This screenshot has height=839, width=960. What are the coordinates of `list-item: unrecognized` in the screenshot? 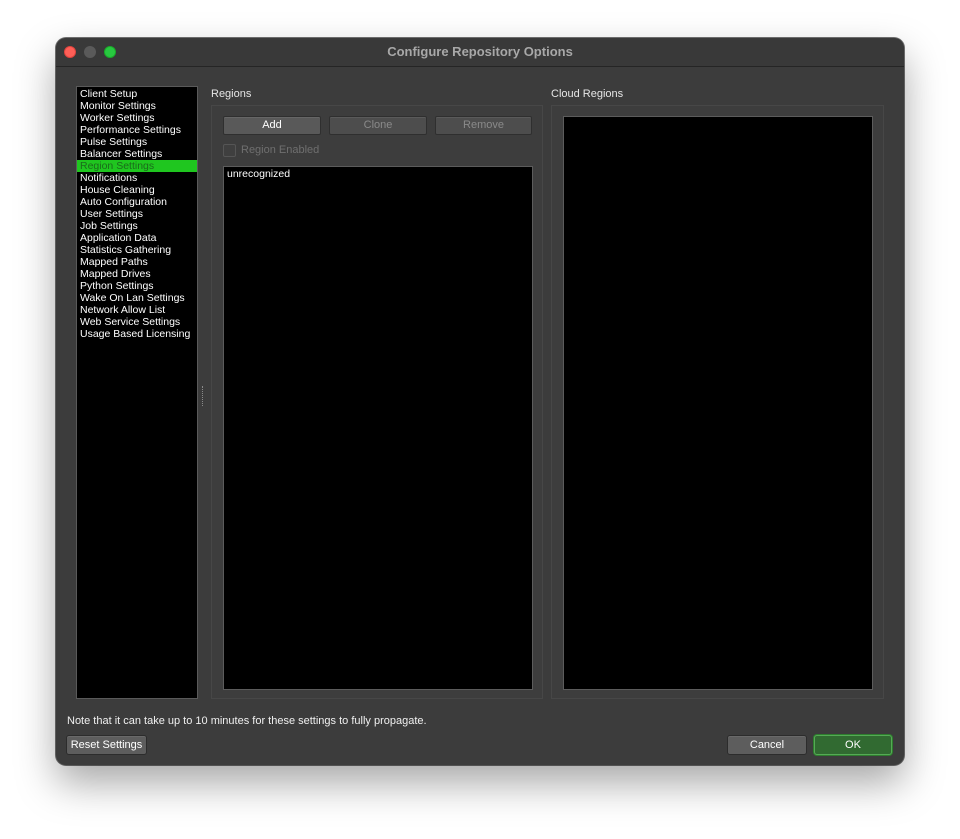 It's located at (378, 174).